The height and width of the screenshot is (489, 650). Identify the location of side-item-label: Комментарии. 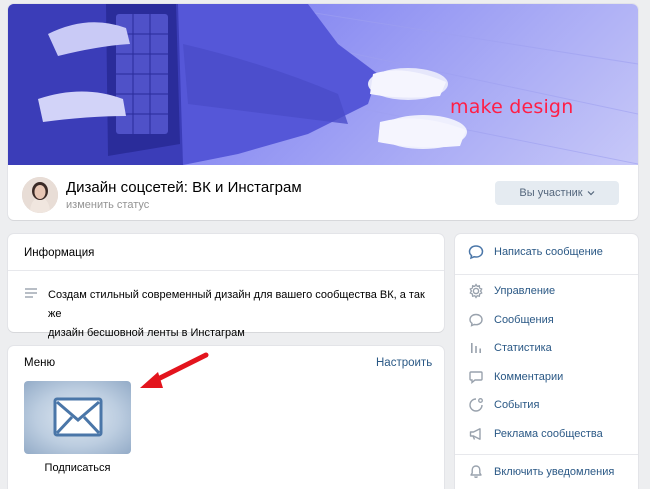
(529, 377).